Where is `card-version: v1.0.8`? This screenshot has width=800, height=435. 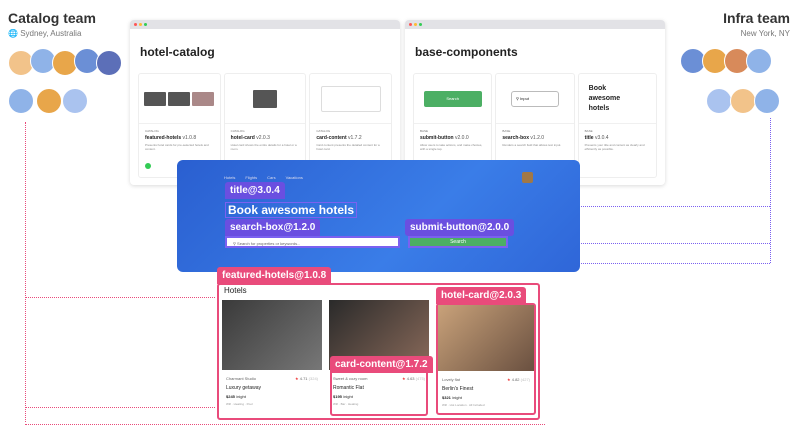
card-version: v1.0.8 is located at coordinates (189, 138).